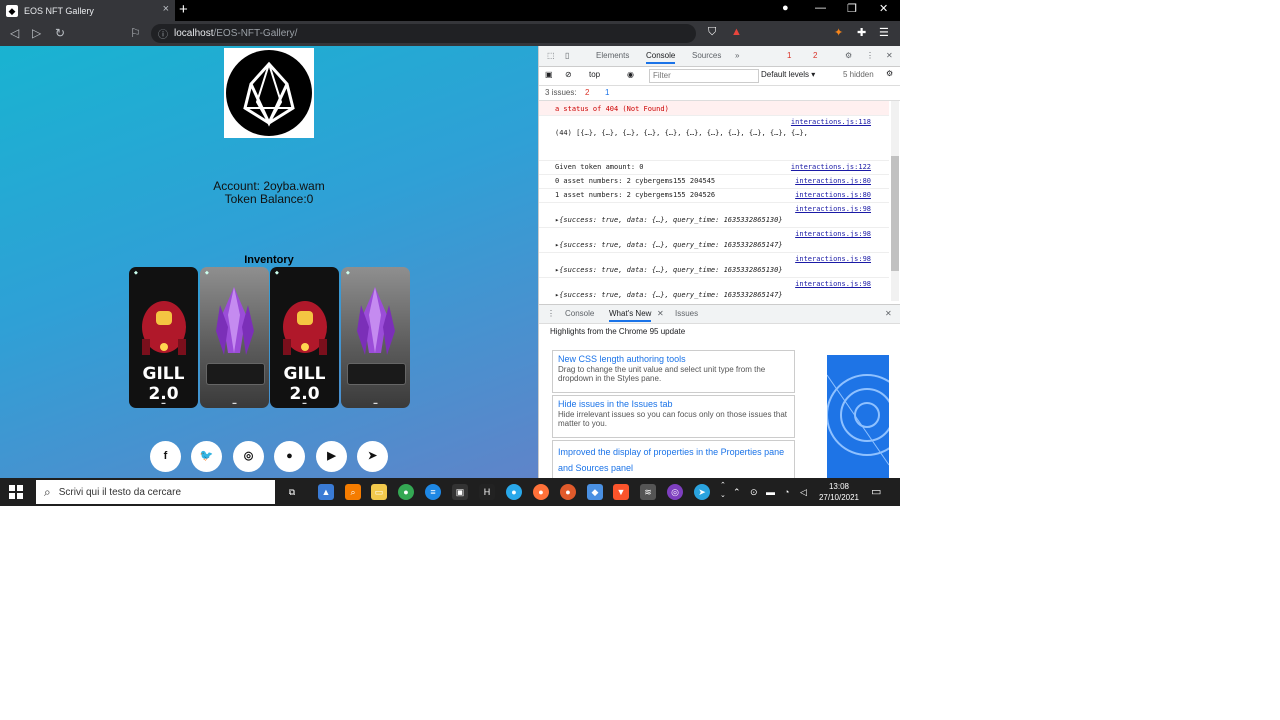  Describe the element at coordinates (163, 33) in the screenshot. I see `site-info-icon: ⓘ` at that location.